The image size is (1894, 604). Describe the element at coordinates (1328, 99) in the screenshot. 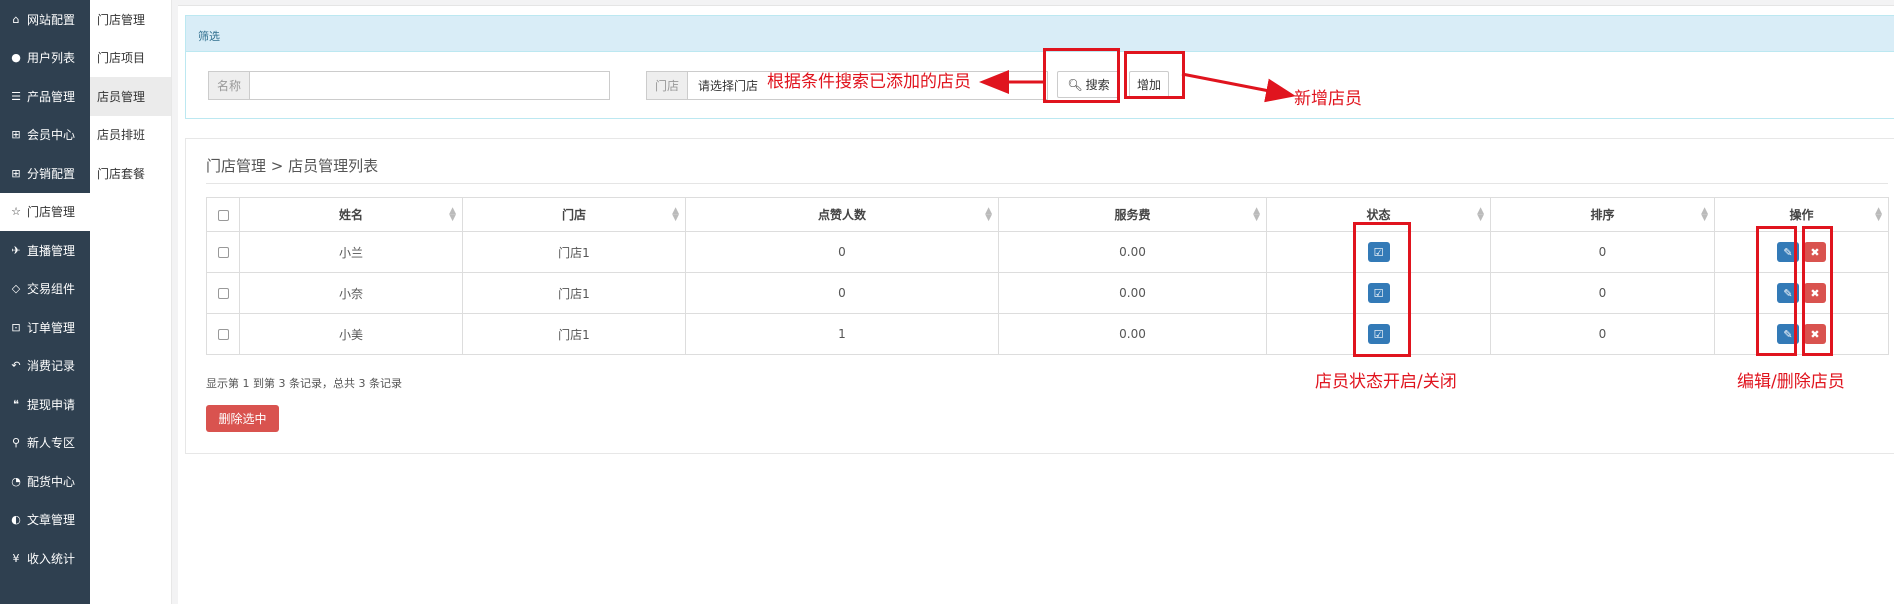

I see `annotation-add-note: 新增店员` at that location.